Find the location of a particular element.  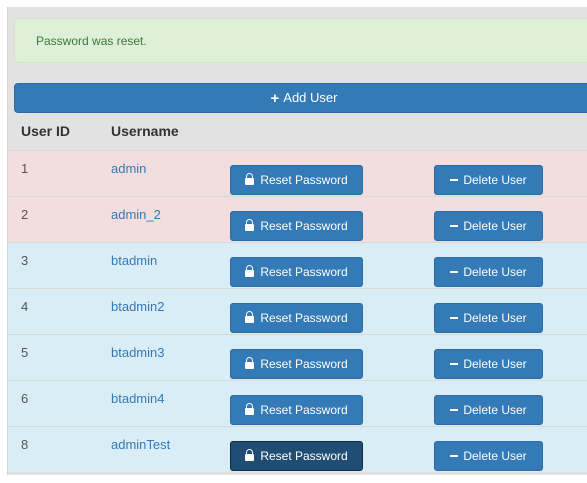

user-id-cell: 1 is located at coordinates (25, 168).